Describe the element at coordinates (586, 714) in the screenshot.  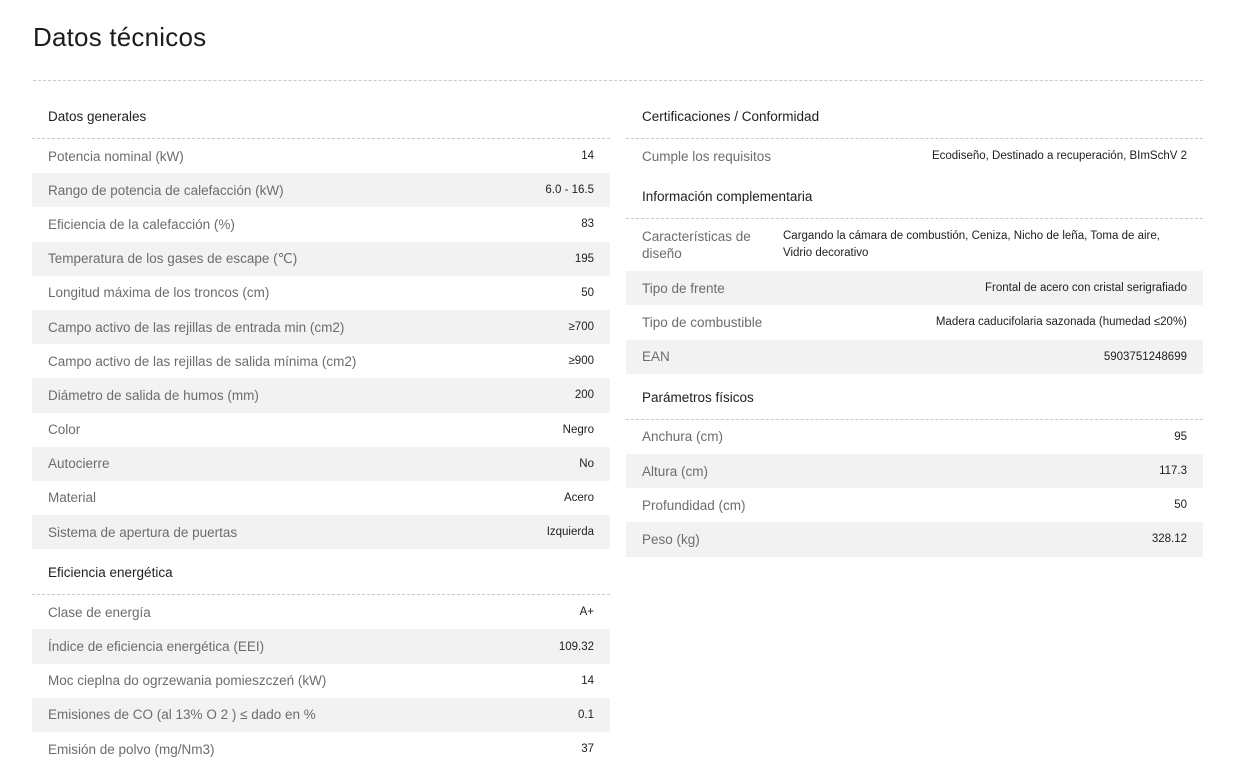
I see `spec-value: 0.1` at that location.